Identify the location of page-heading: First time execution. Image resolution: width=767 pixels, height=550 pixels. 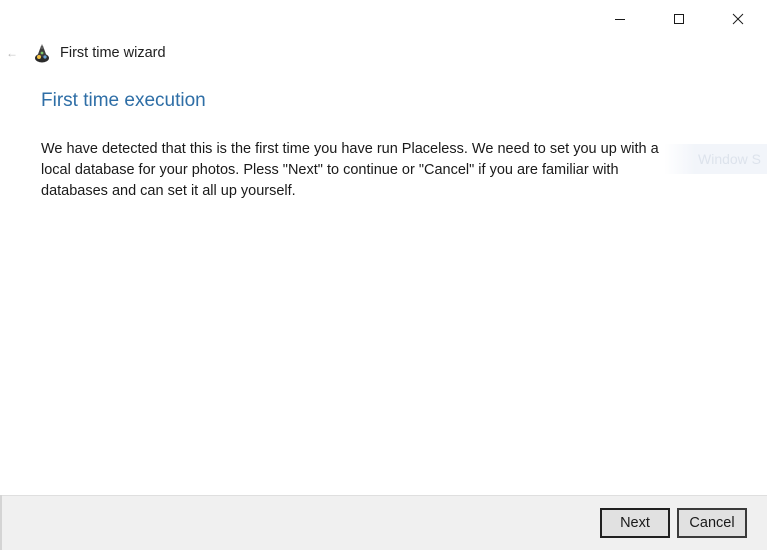
(123, 100).